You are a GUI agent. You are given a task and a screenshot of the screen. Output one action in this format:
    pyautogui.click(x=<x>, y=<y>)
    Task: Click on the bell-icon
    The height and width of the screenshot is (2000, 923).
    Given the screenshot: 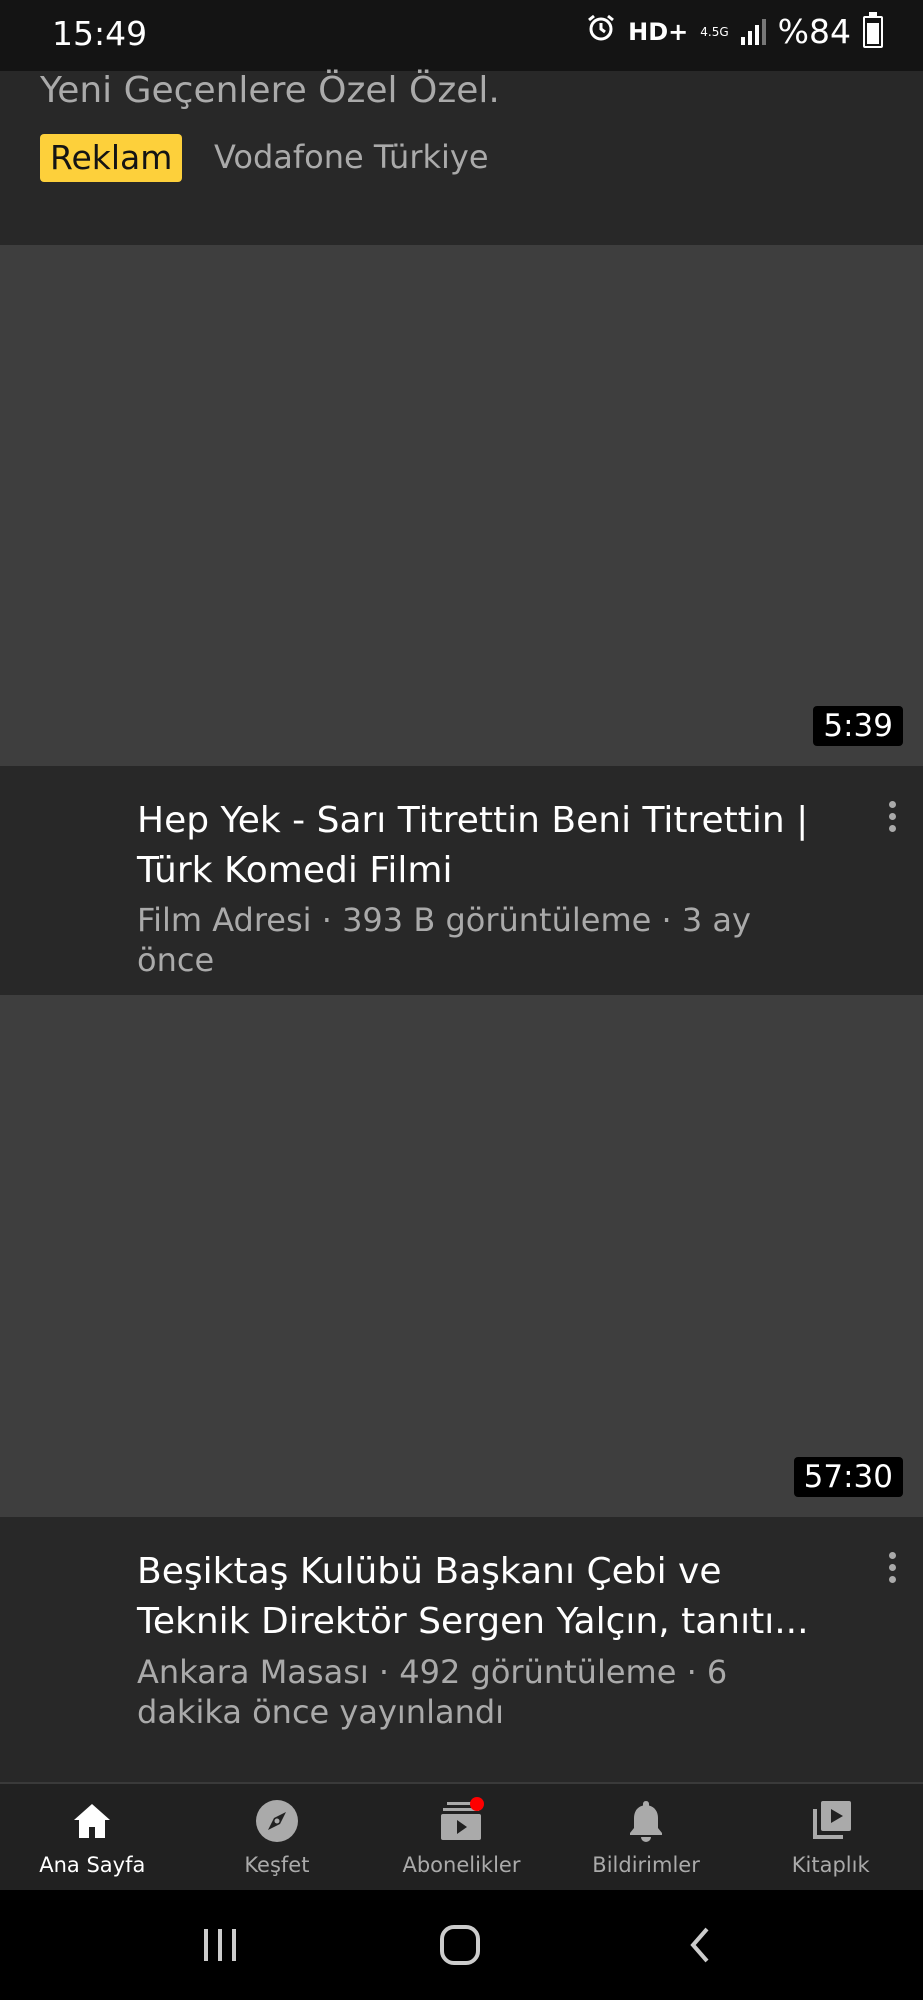 What is the action you would take?
    pyautogui.click(x=646, y=1821)
    